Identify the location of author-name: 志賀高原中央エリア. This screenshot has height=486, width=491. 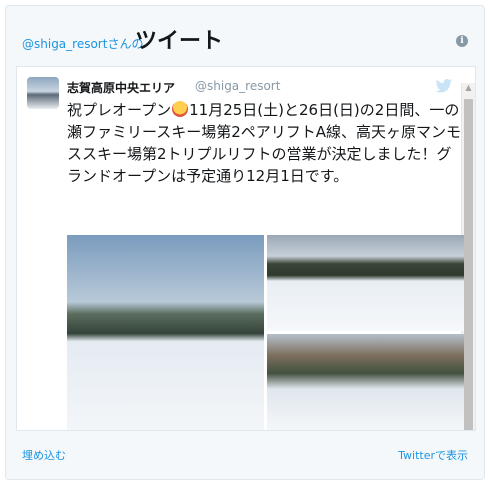
(121, 87).